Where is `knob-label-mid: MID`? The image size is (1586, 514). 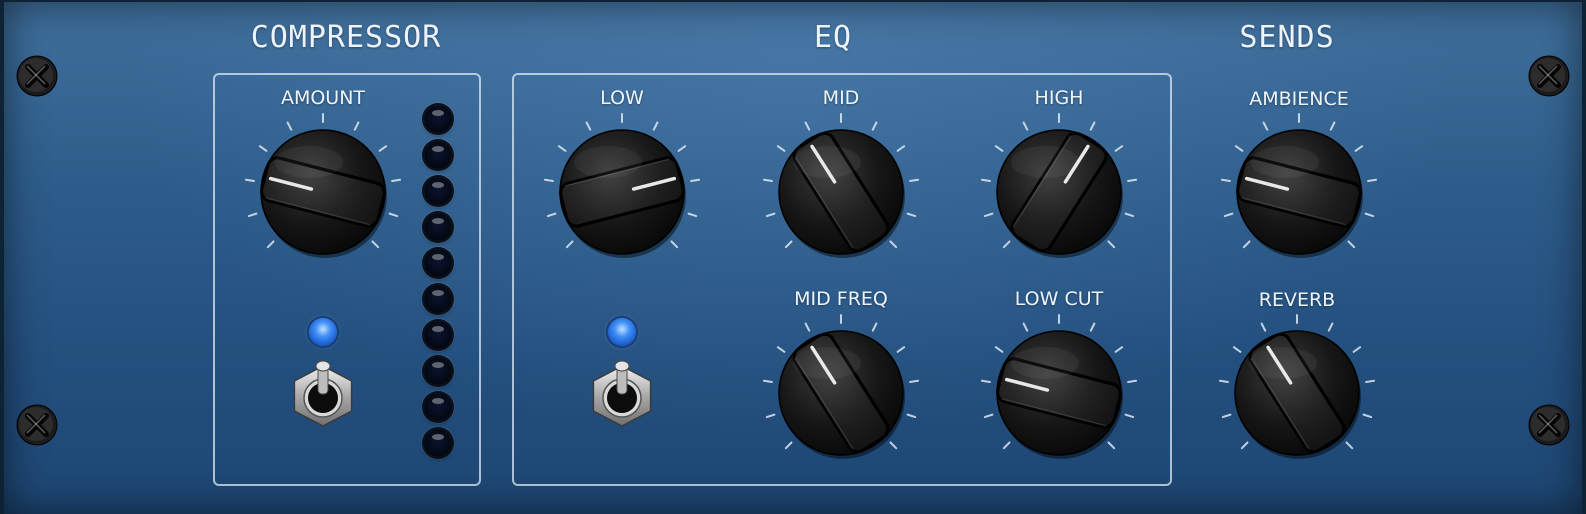
knob-label-mid: MID is located at coordinates (841, 98).